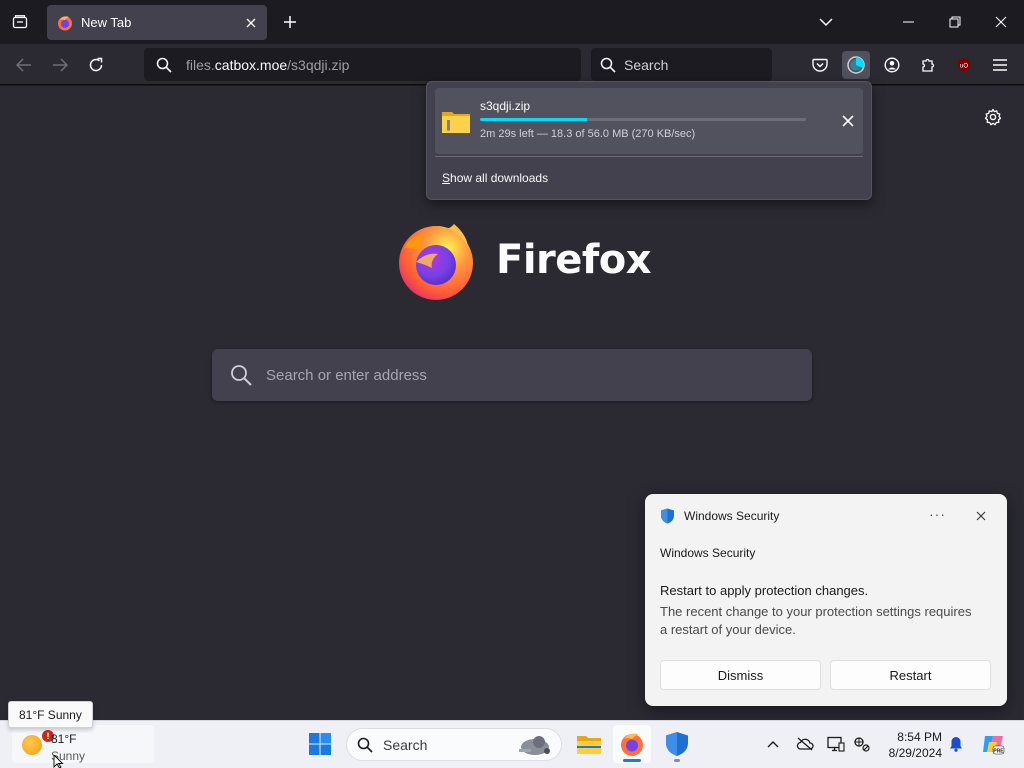 This screenshot has height=768, width=1024. I want to click on restore-button, so click(955, 22).